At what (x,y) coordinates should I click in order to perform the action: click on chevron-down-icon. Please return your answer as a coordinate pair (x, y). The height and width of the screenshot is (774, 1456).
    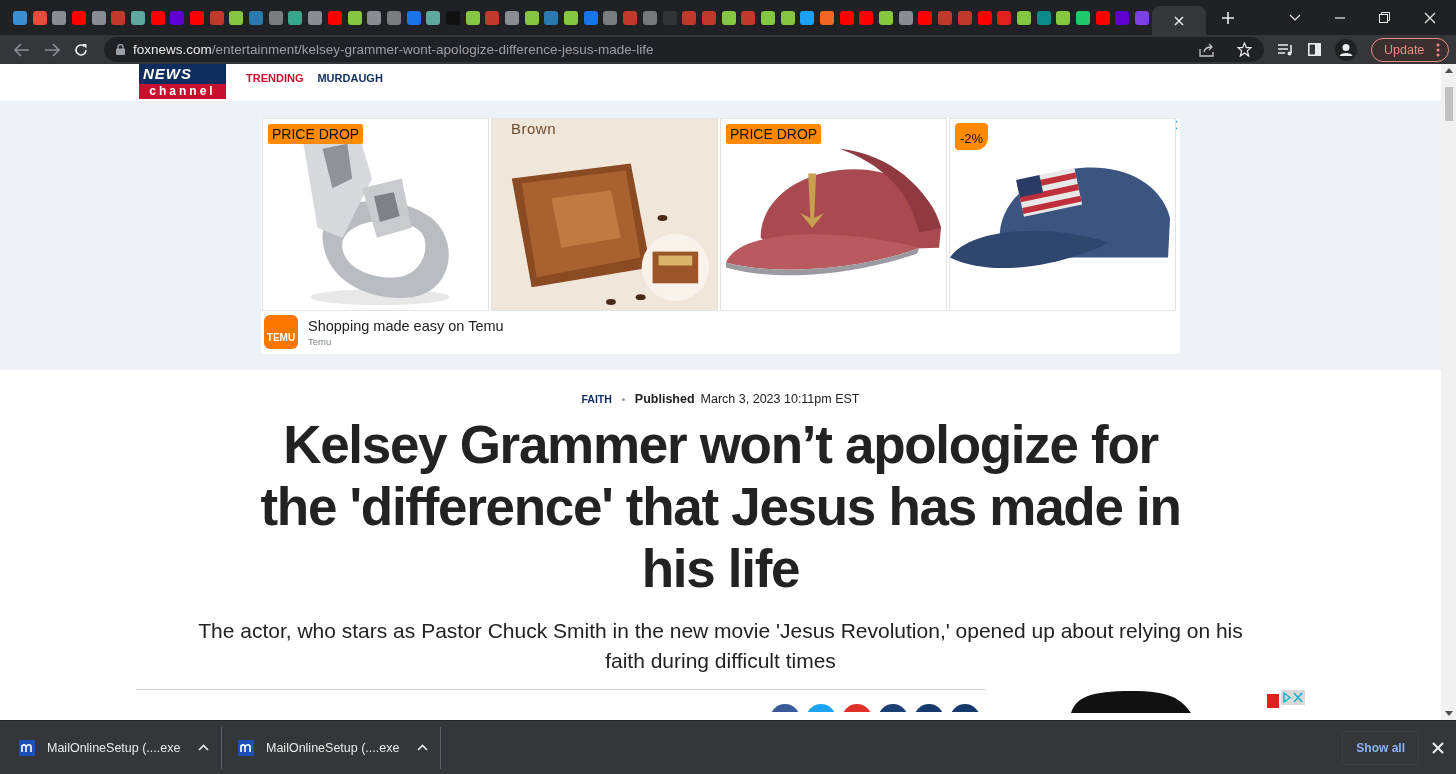
    Looking at the image, I should click on (1295, 17).